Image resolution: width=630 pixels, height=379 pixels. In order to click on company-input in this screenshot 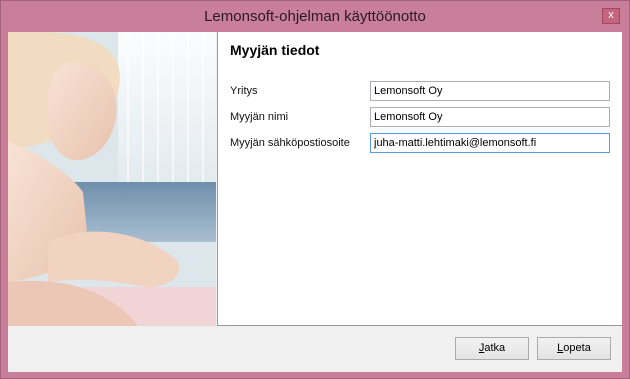, I will do `click(490, 91)`.